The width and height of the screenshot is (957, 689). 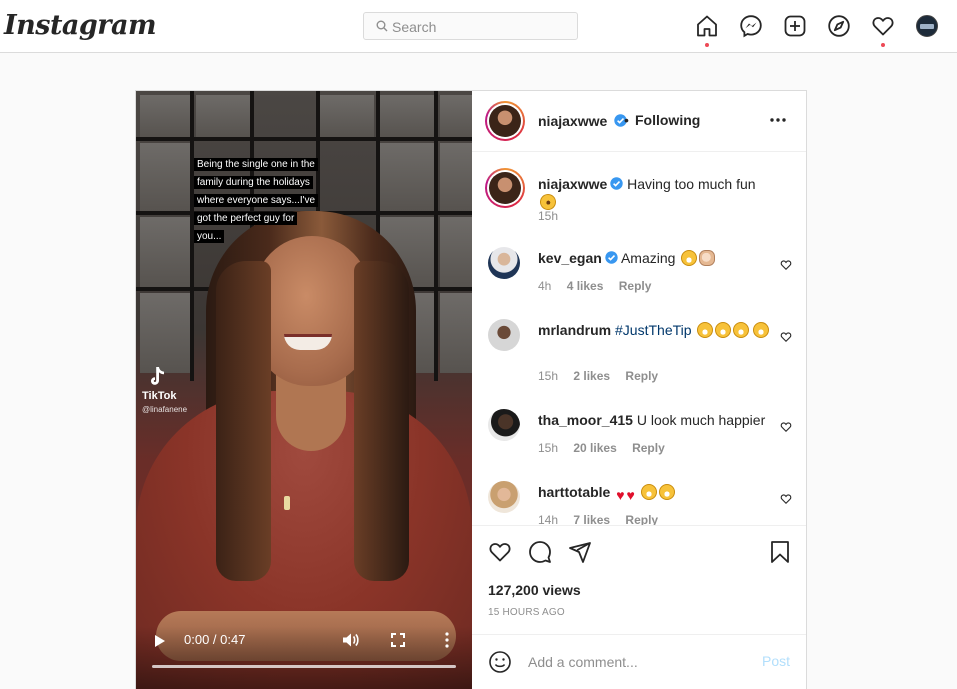 I want to click on explore-icon, so click(x=839, y=26).